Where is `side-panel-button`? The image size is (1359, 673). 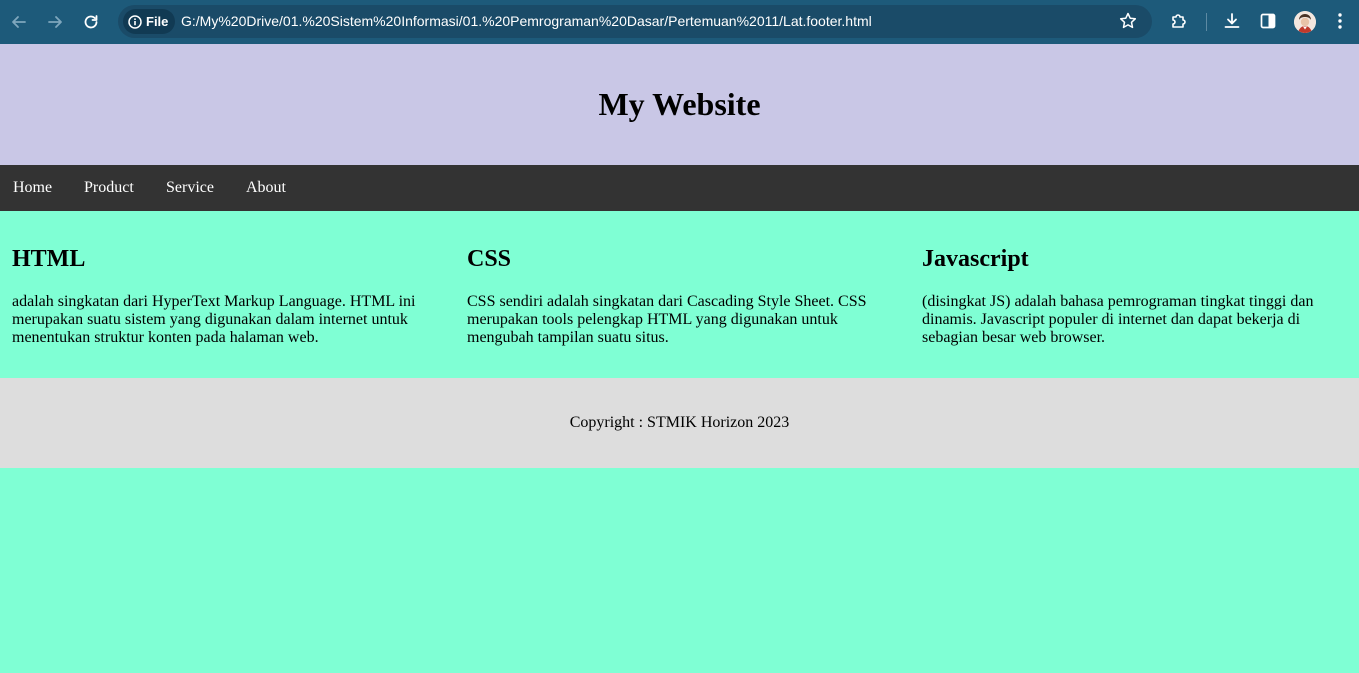 side-panel-button is located at coordinates (1269, 22).